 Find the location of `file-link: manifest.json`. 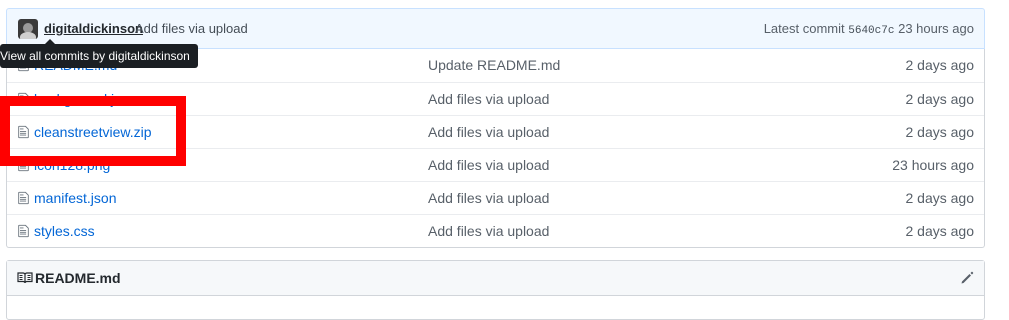

file-link: manifest.json is located at coordinates (75, 198).